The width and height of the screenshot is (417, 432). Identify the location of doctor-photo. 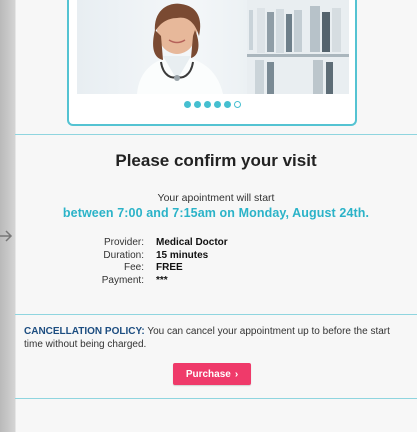
(213, 47).